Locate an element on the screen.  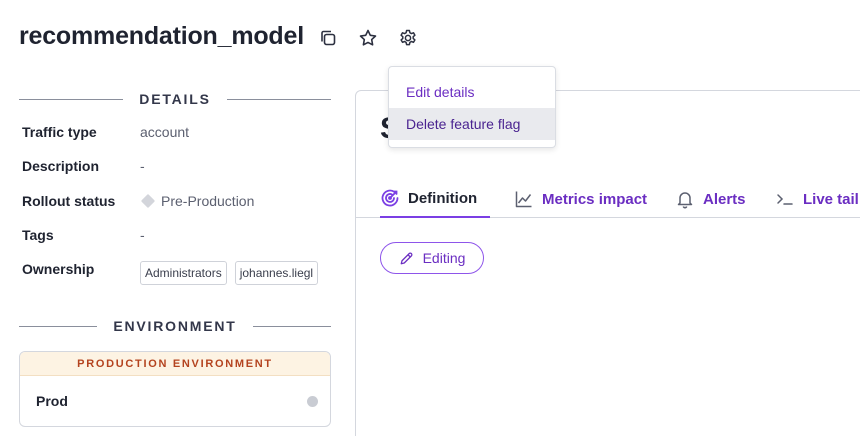
detail-row-rollout-status: Rollout status Pre-Production is located at coordinates (177, 201).